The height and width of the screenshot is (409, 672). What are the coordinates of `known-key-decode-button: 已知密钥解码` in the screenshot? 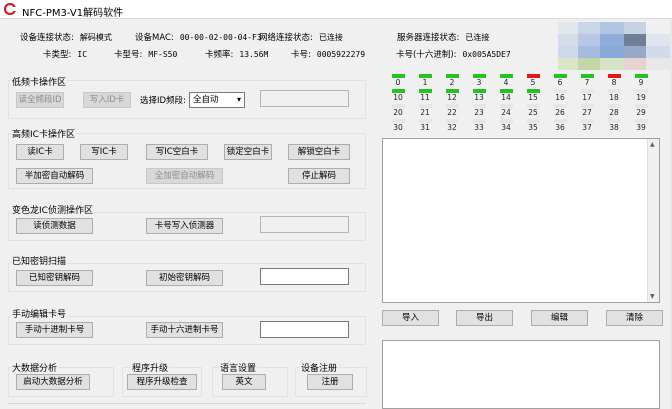 It's located at (54, 278).